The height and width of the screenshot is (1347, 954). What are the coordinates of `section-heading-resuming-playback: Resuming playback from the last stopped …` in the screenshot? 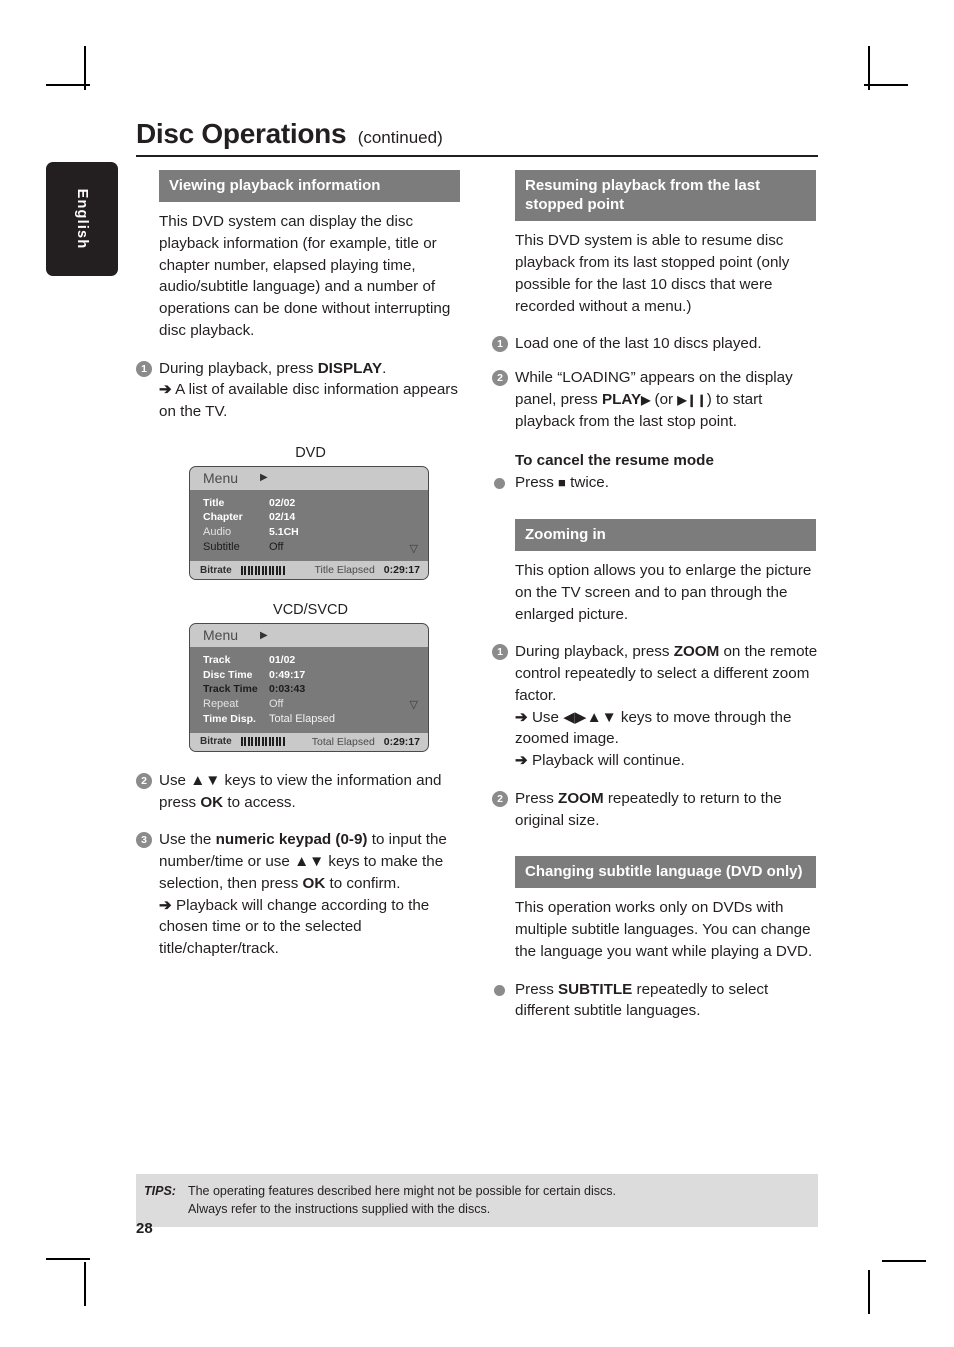 It's located at (665, 196).